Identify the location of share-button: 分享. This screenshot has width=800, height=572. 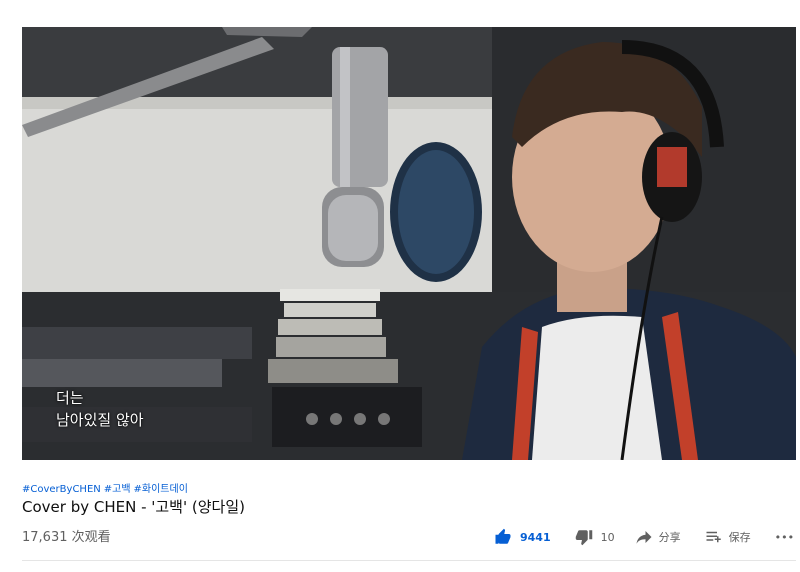
(658, 537).